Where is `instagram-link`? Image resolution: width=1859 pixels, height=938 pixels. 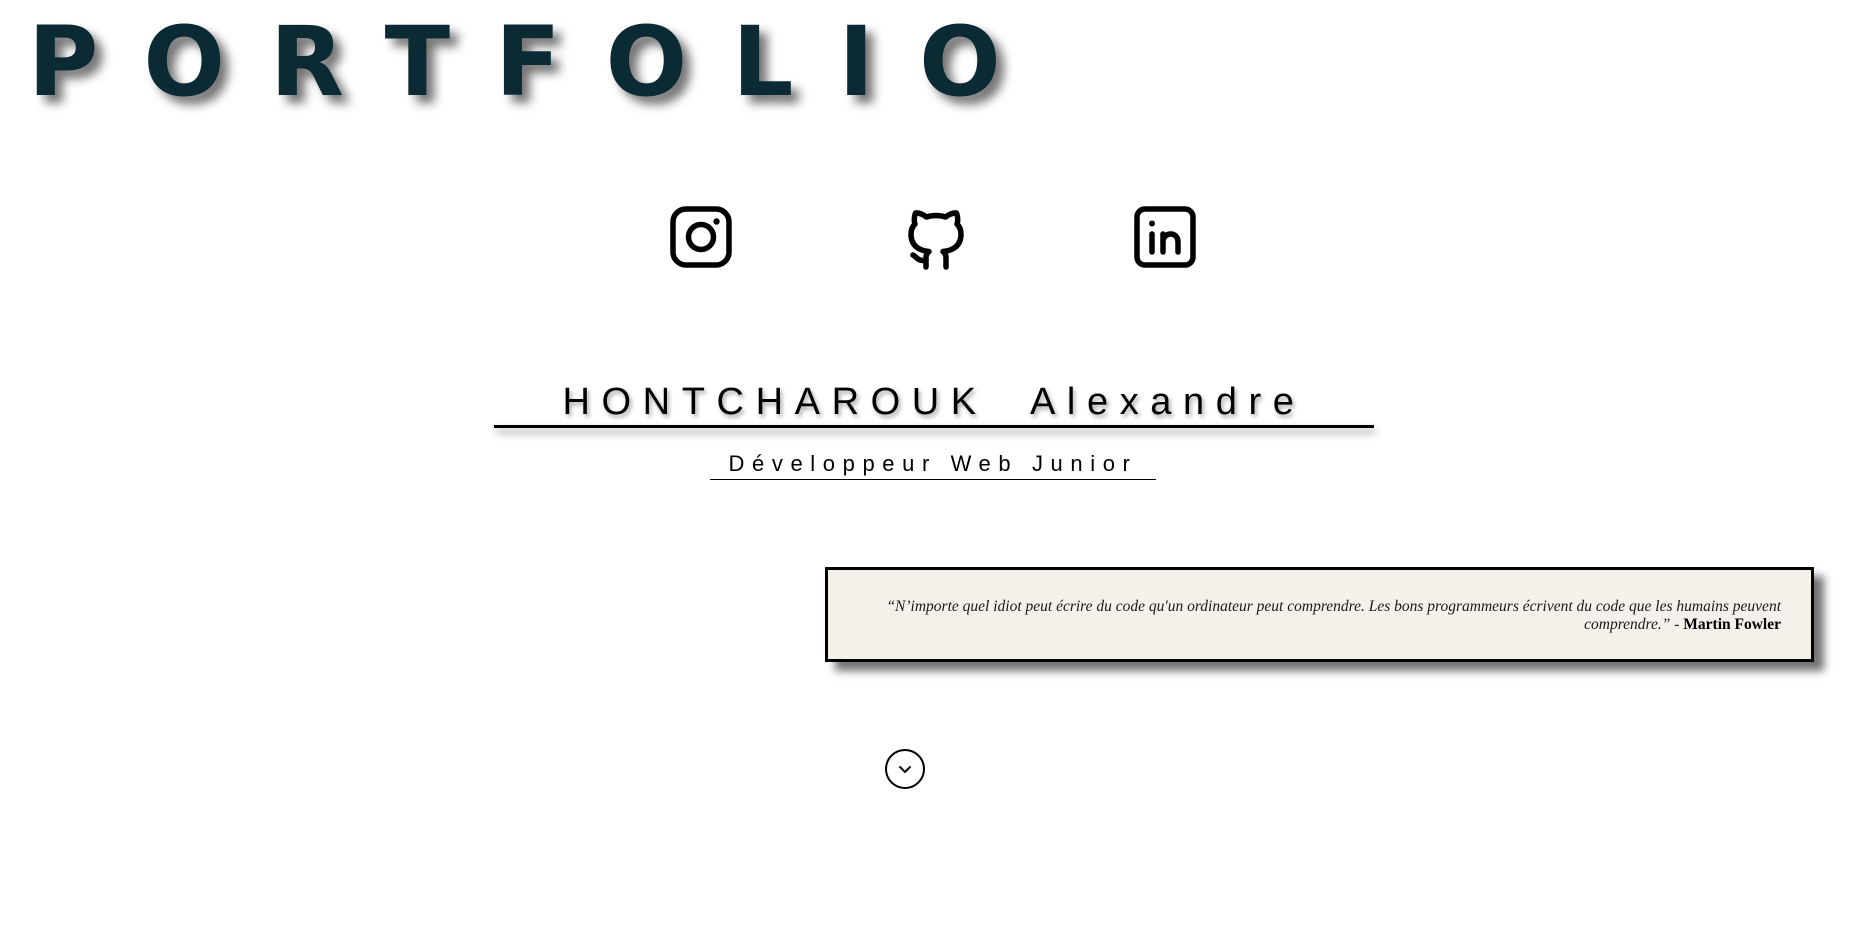 instagram-link is located at coordinates (701, 237).